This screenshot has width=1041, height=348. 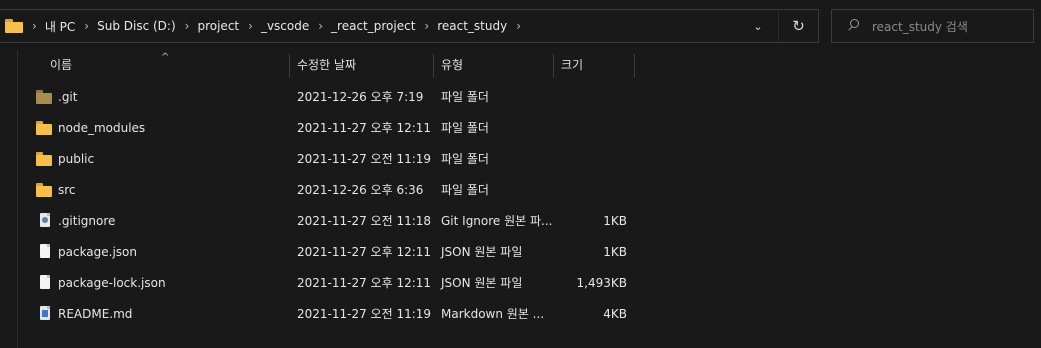 What do you see at coordinates (360, 97) in the screenshot?
I see `file-date: 2021-12-26 오후 7:19` at bounding box center [360, 97].